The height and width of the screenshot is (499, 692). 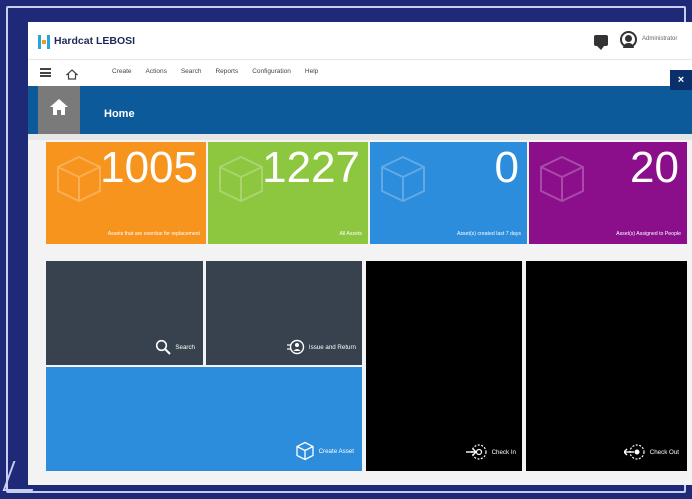 What do you see at coordinates (311, 167) in the screenshot?
I see `stat-value: 1227` at bounding box center [311, 167].